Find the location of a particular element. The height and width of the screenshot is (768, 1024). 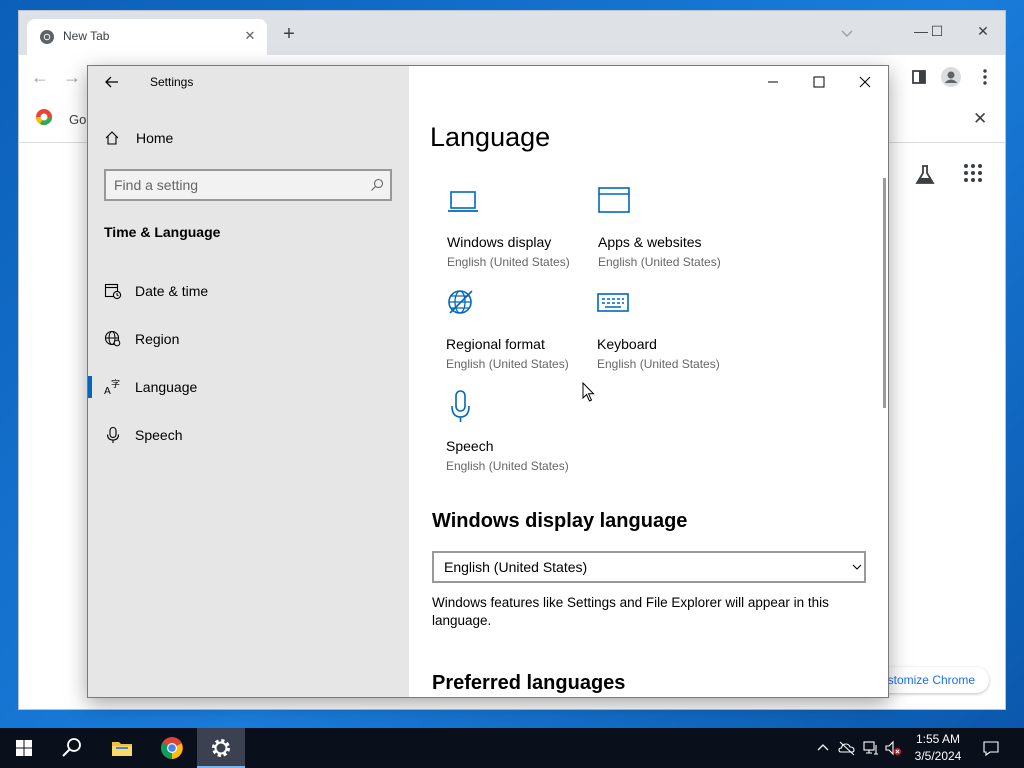

page-title: Language is located at coordinates (490, 137).